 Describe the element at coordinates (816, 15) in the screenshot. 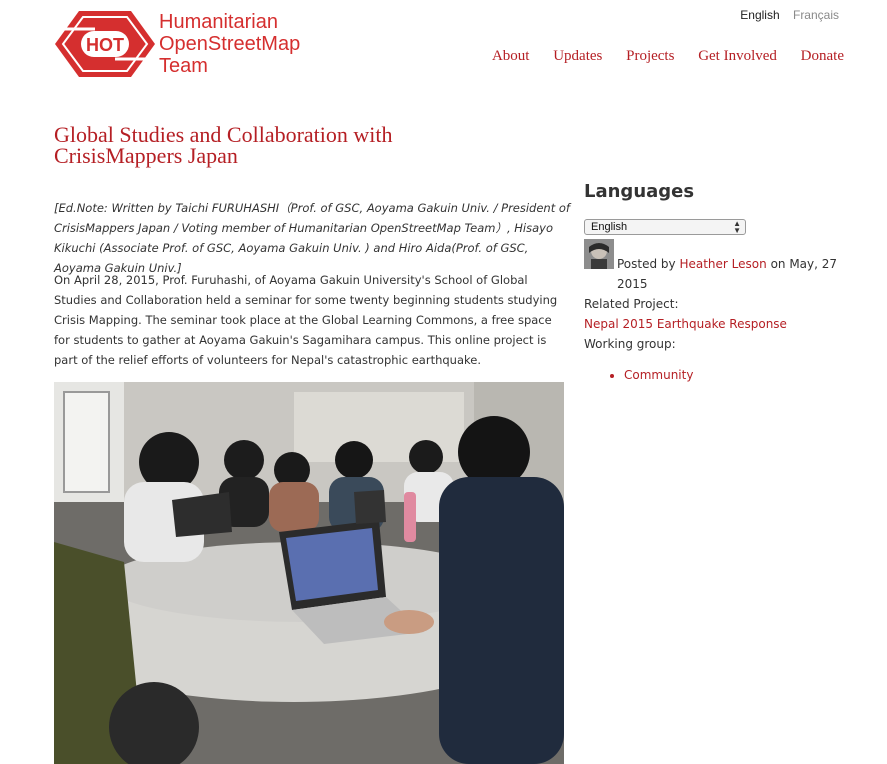

I see `lang-french-link: Français` at that location.